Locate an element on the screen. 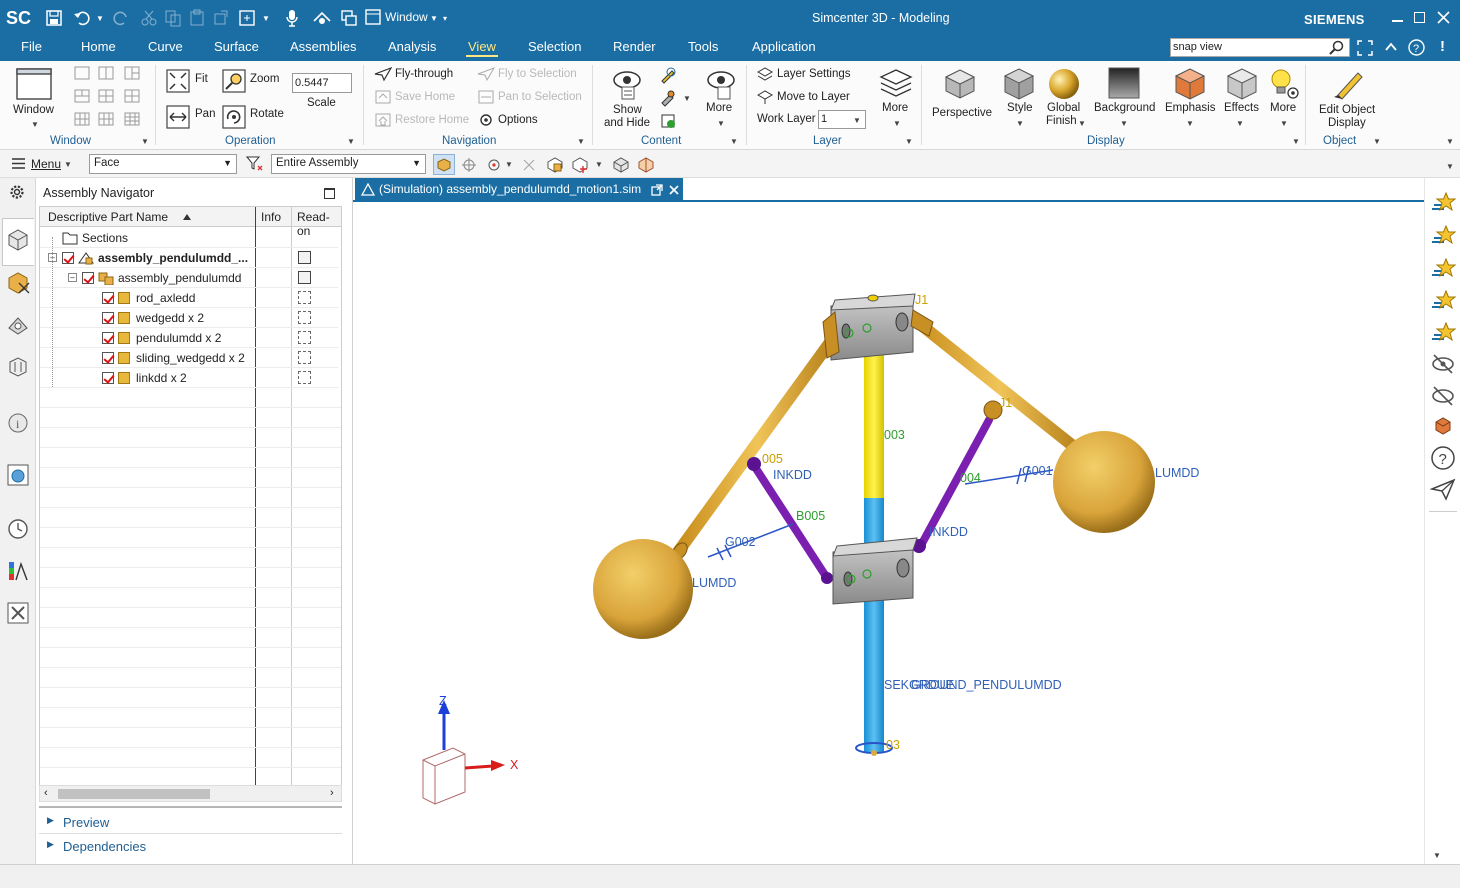  constraint-navigator-icon is located at coordinates (19, 283).